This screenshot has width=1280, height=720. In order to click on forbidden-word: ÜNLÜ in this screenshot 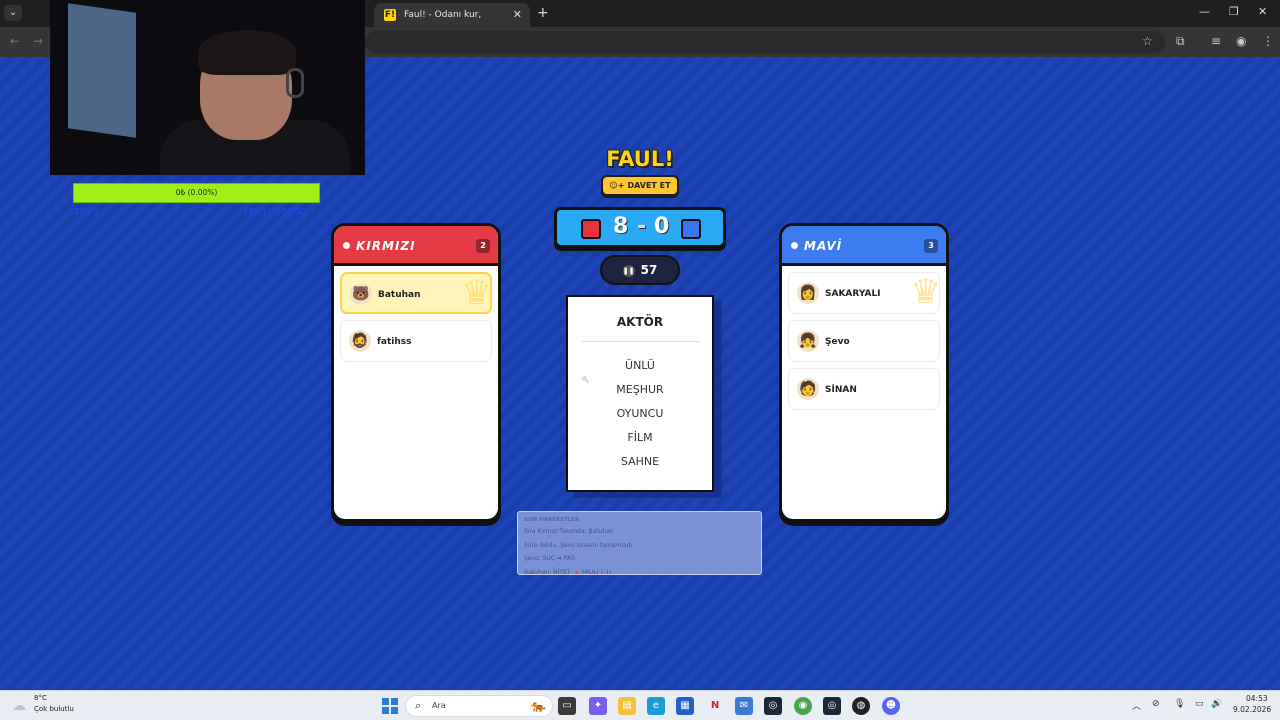, I will do `click(640, 365)`.